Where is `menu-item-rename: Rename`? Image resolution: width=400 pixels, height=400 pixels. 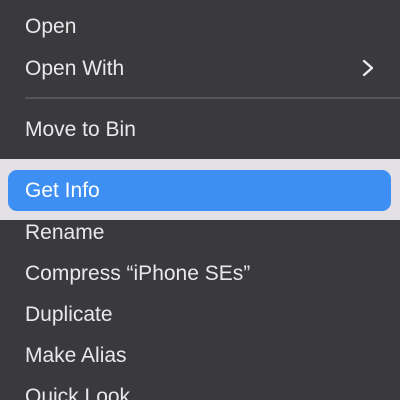 menu-item-rename: Rename is located at coordinates (64, 233).